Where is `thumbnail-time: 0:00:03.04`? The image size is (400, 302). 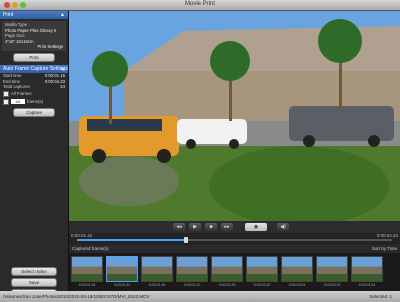
thumbnail-time: 0:00:03.04 is located at coordinates (297, 285).